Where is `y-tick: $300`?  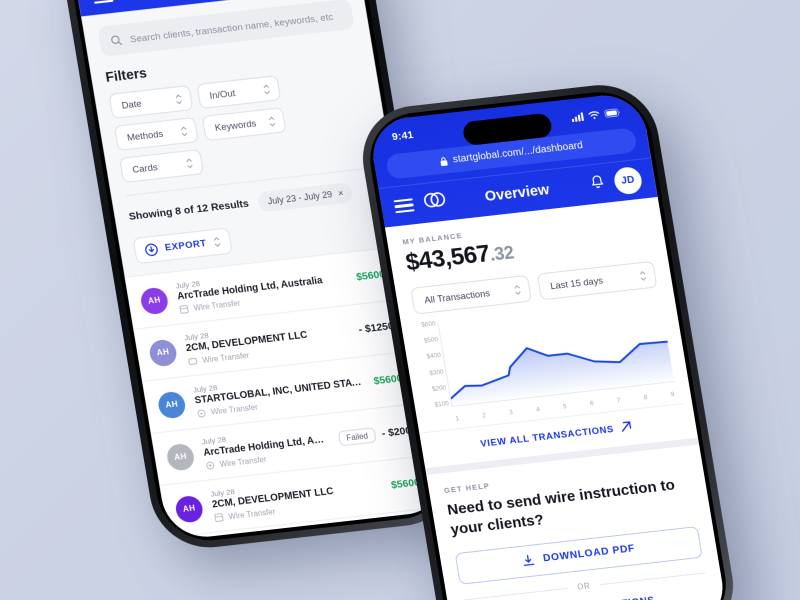
y-tick: $300 is located at coordinates (436, 372).